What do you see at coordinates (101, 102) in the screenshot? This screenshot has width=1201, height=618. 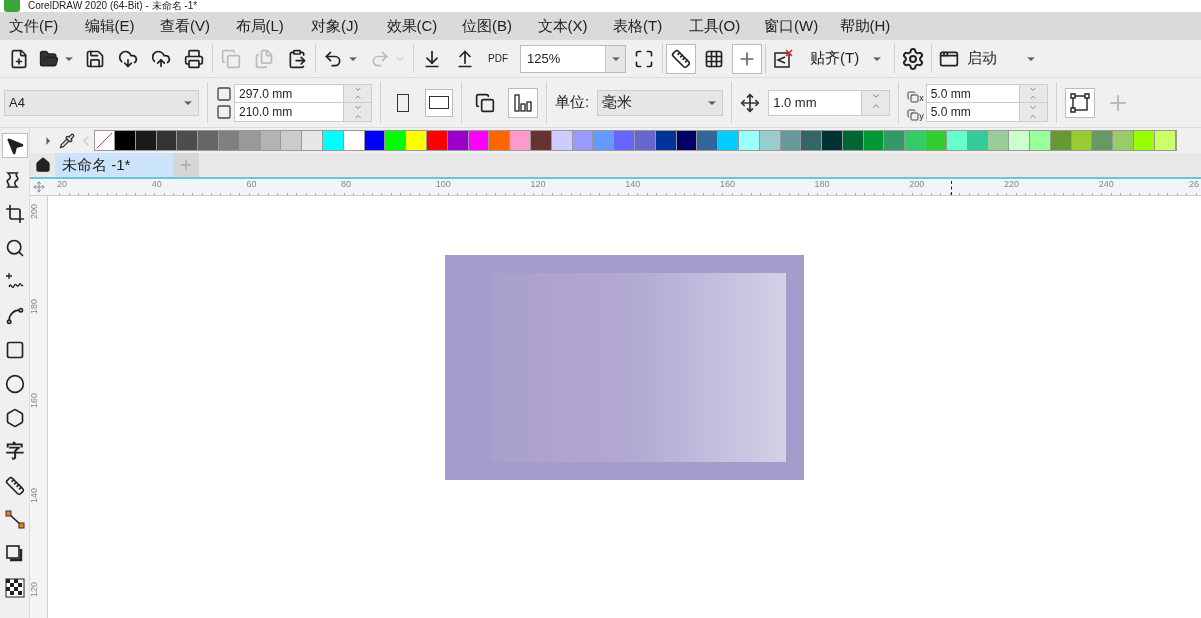 I see `page-size-dropdown: A4` at bounding box center [101, 102].